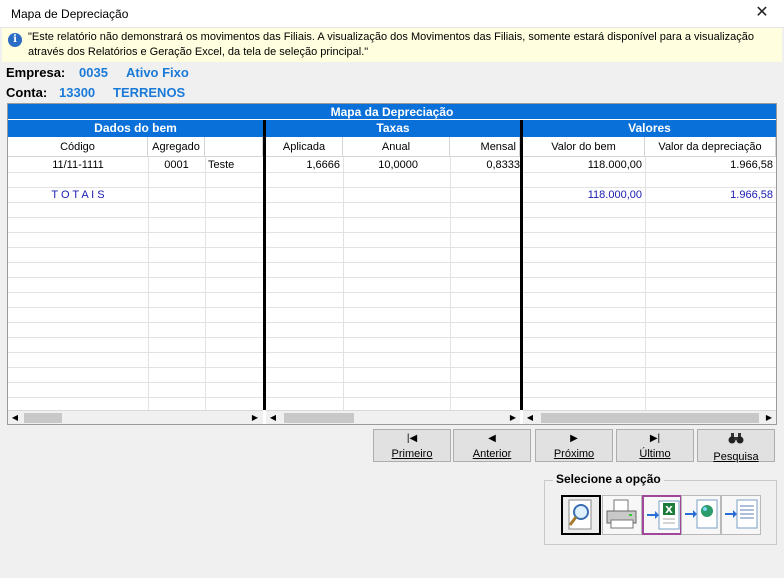 Image resolution: width=784 pixels, height=578 pixels. I want to click on group-header-dados: Dados do bem, so click(135, 128).